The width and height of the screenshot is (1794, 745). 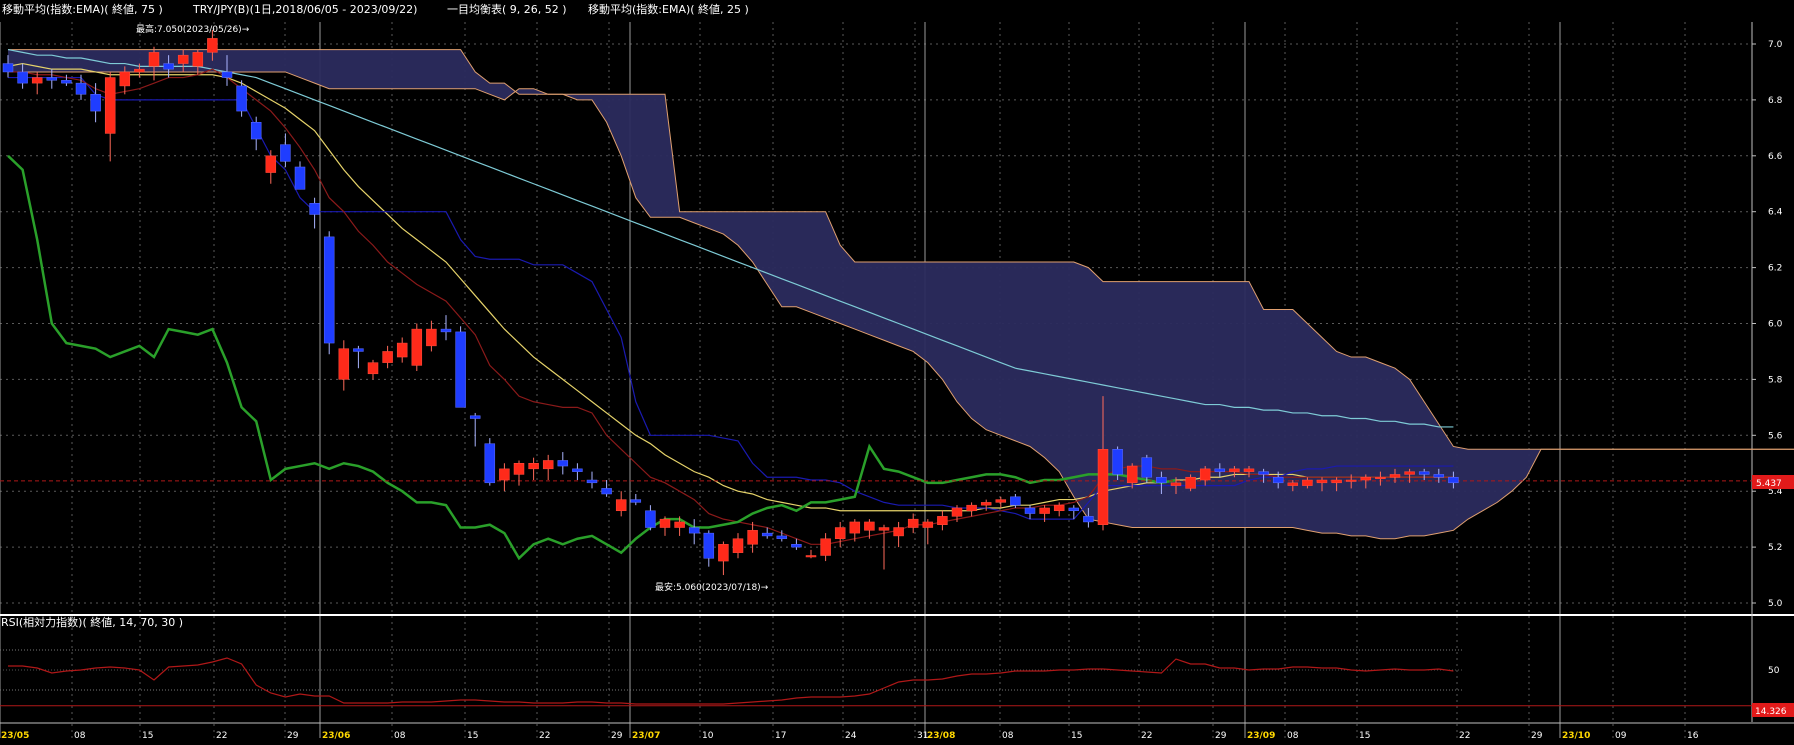 What do you see at coordinates (15, 736) in the screenshot?
I see `x-tick-label: 23/05` at bounding box center [15, 736].